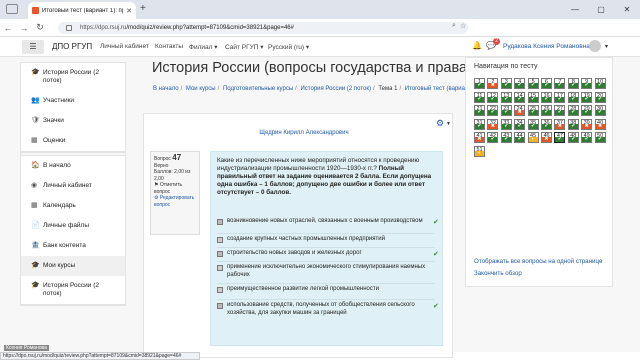 The height and width of the screenshot is (360, 640). Describe the element at coordinates (573, 111) in the screenshot. I see `question-nav-button: 28 ✔` at that location.